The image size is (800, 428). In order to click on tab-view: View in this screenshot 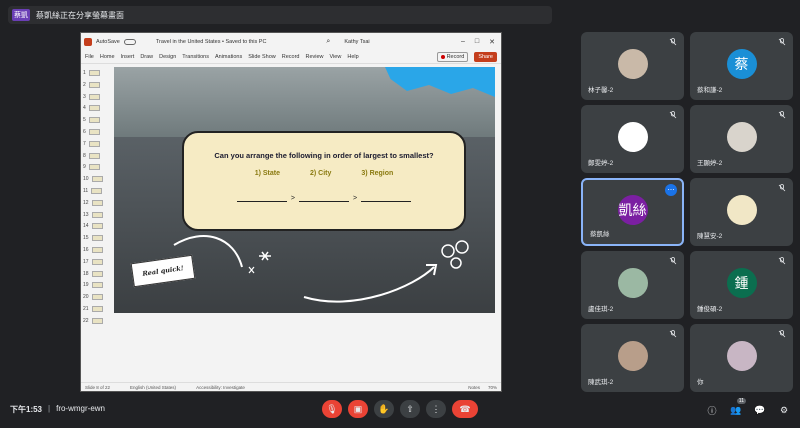, I will do `click(336, 57)`.